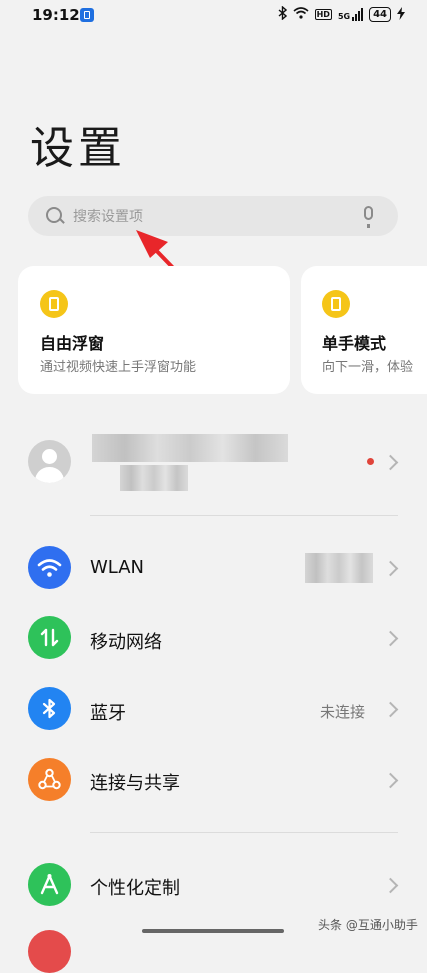 This screenshot has width=427, height=973. What do you see at coordinates (213, 16) in the screenshot?
I see `status-bar: 19:12 HD 5G 44` at bounding box center [213, 16].